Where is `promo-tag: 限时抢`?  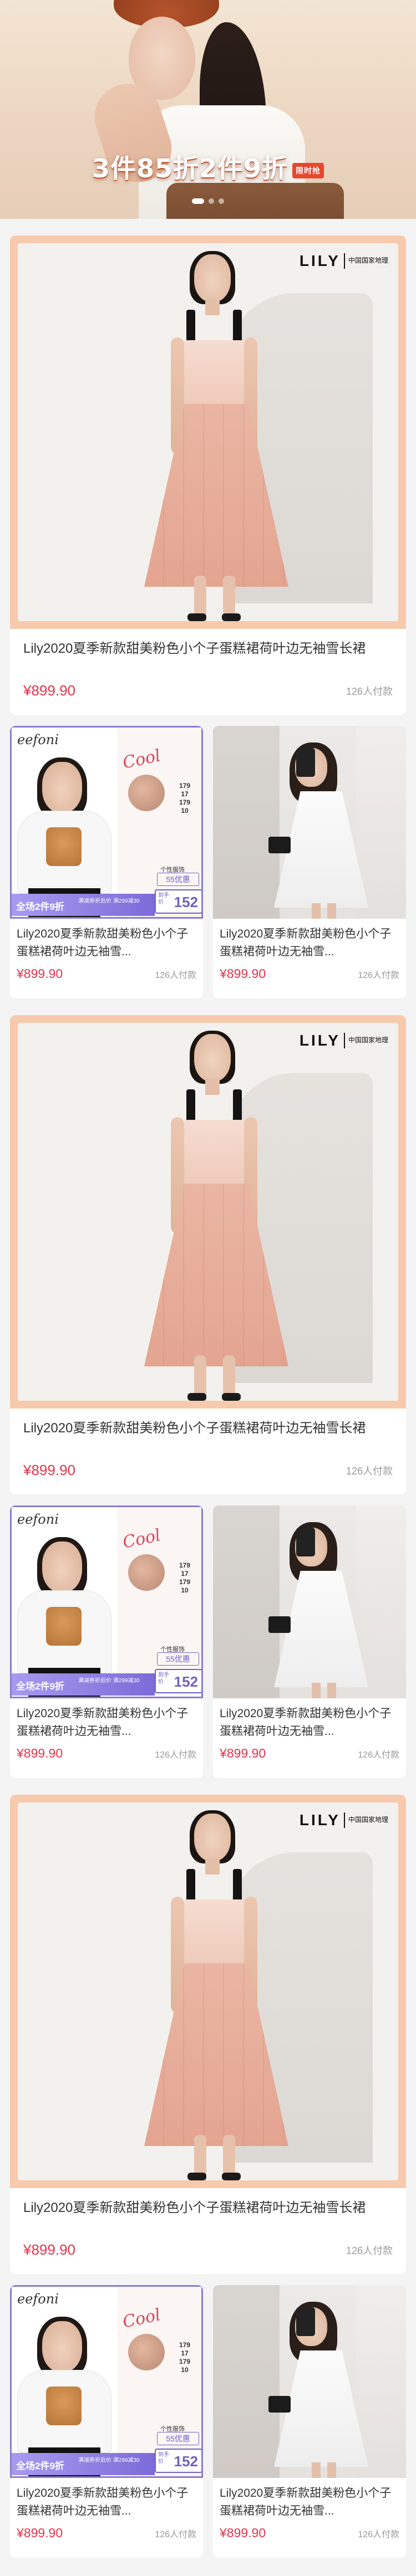 promo-tag: 限时抢 is located at coordinates (308, 170).